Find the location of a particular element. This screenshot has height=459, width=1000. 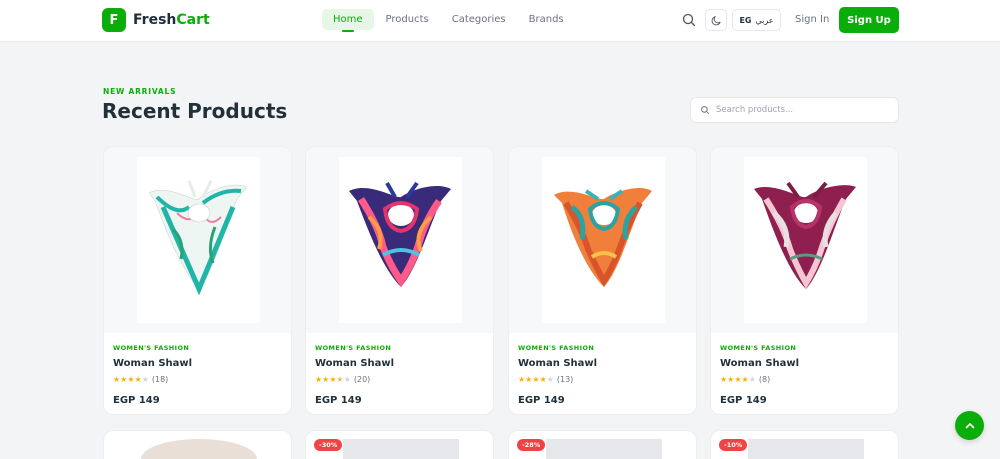

logo-text-part1: Fresh is located at coordinates (155, 20).